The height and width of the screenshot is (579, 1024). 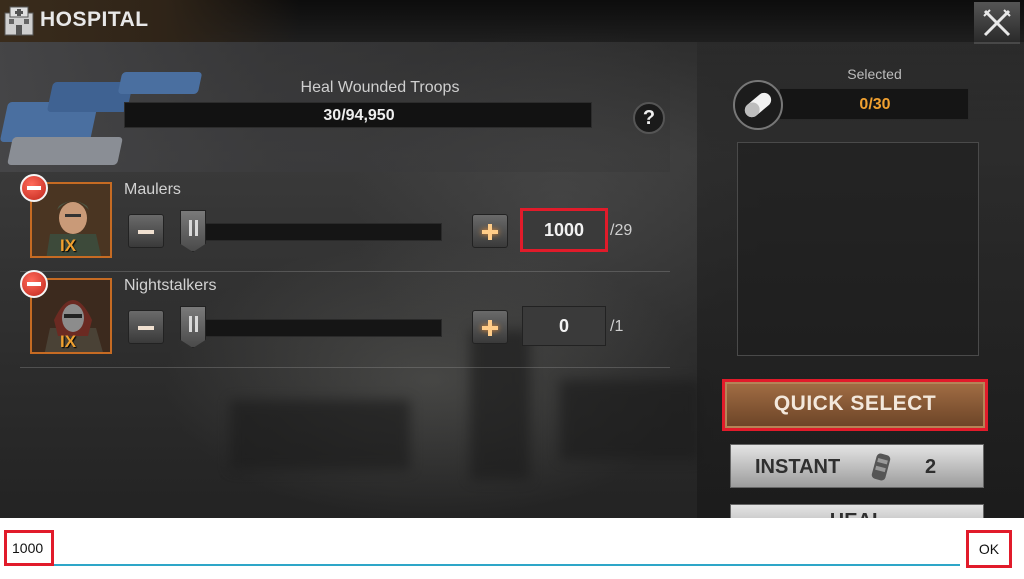 What do you see at coordinates (150, 21) in the screenshot?
I see `header: HOSPITAL` at bounding box center [150, 21].